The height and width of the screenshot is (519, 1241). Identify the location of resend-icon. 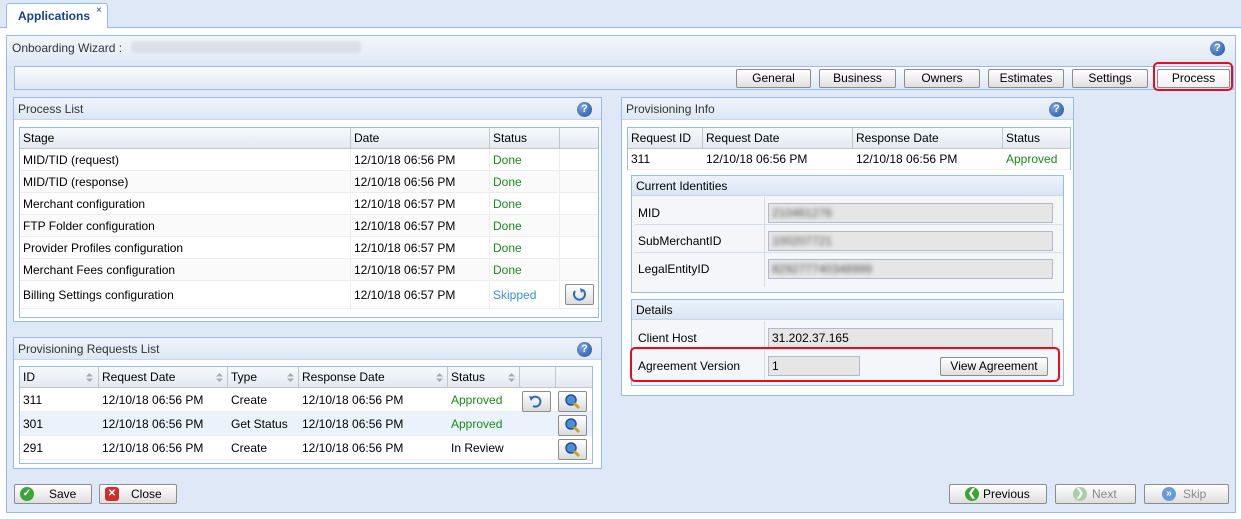
(535, 401).